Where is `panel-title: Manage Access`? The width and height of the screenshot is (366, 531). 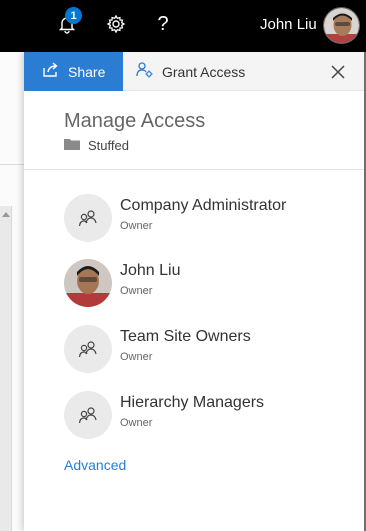
panel-title: Manage Access is located at coordinates (135, 121).